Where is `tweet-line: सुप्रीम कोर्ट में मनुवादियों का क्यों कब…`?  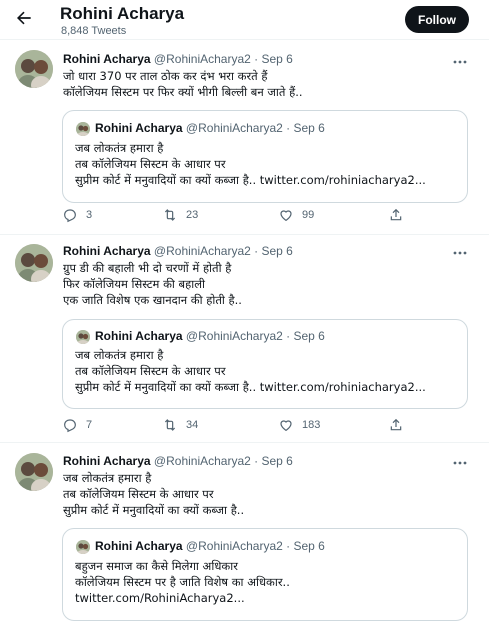 tweet-line: सुप्रीम कोर्ट में मनुवादियों का क्यों कब… is located at coordinates (154, 510).